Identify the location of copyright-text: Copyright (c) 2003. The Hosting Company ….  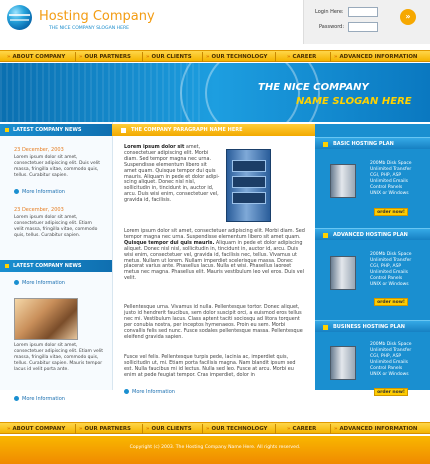
(215, 447).